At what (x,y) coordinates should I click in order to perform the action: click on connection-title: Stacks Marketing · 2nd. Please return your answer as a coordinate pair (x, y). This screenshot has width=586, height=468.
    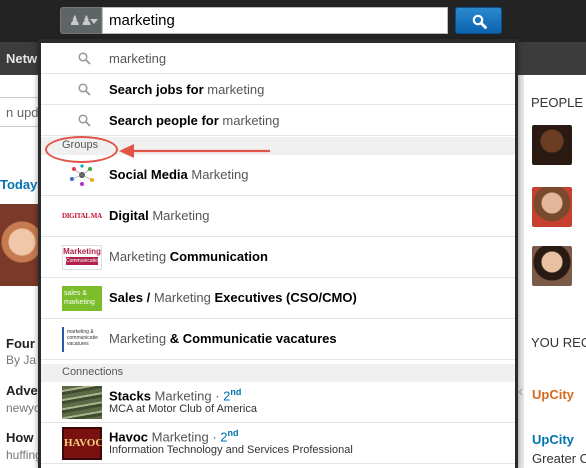
    Looking at the image, I should click on (175, 395).